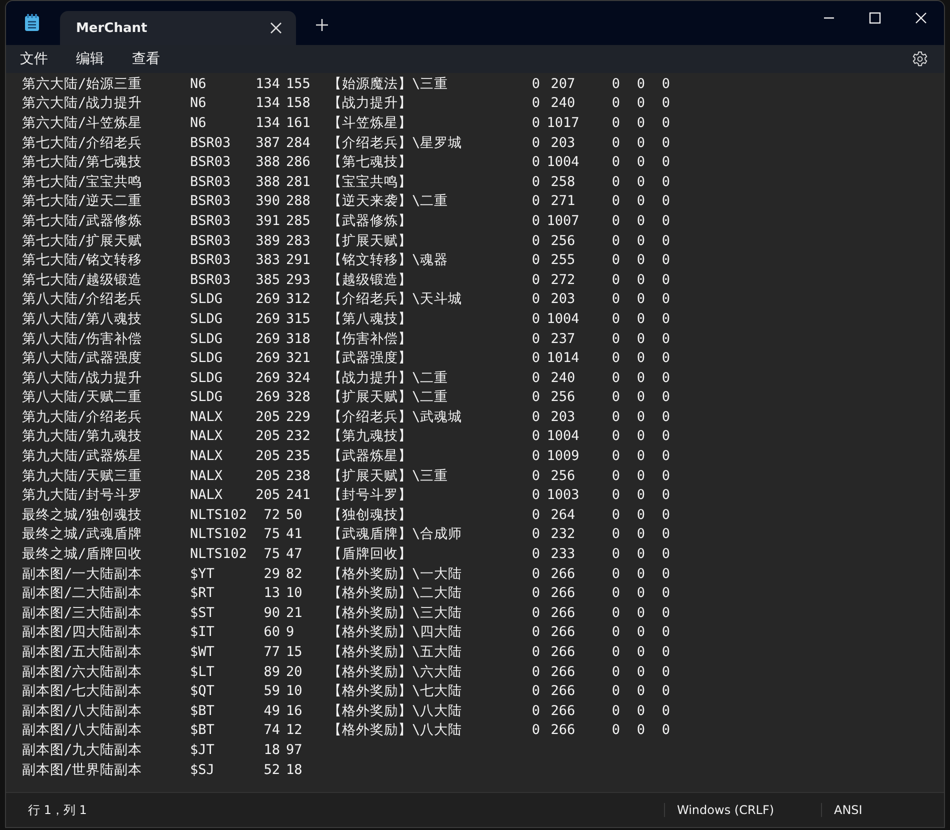 The width and height of the screenshot is (950, 830). I want to click on entry-name: 第九大陆/第九魂技, so click(83, 436).